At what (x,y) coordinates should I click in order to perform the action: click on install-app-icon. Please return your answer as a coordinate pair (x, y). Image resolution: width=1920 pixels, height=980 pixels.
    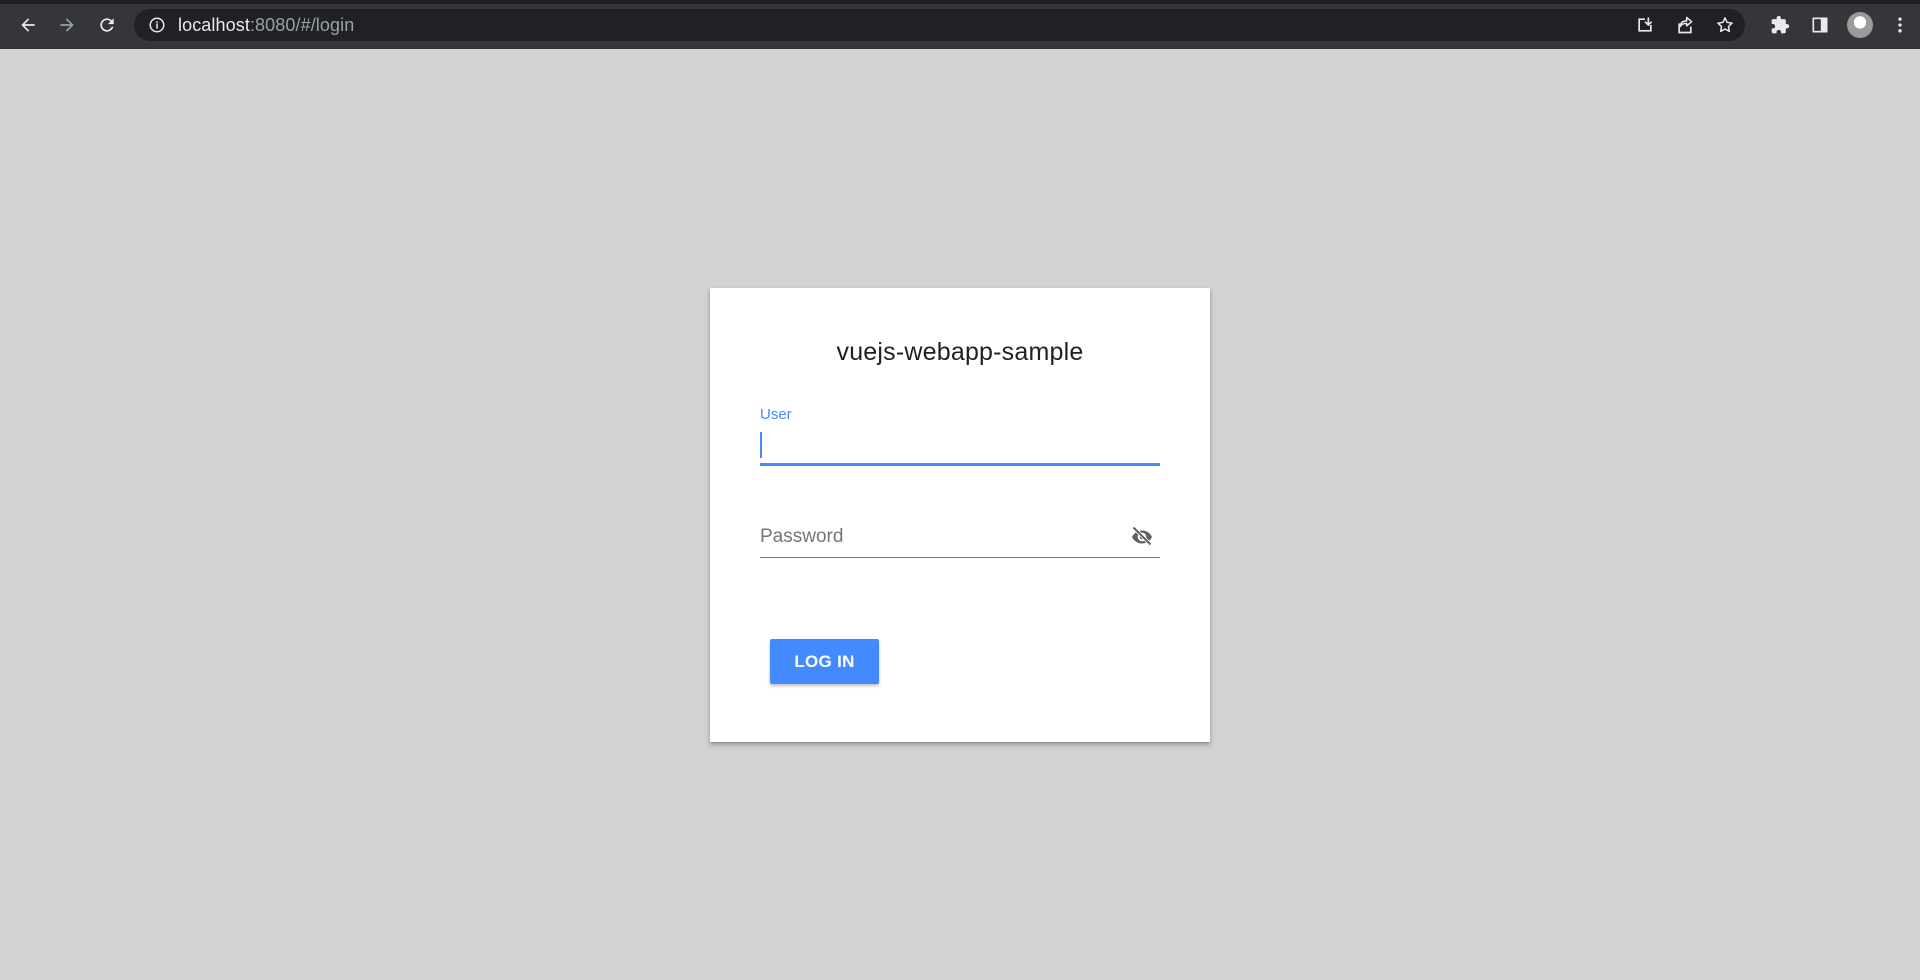
    Looking at the image, I should click on (1645, 25).